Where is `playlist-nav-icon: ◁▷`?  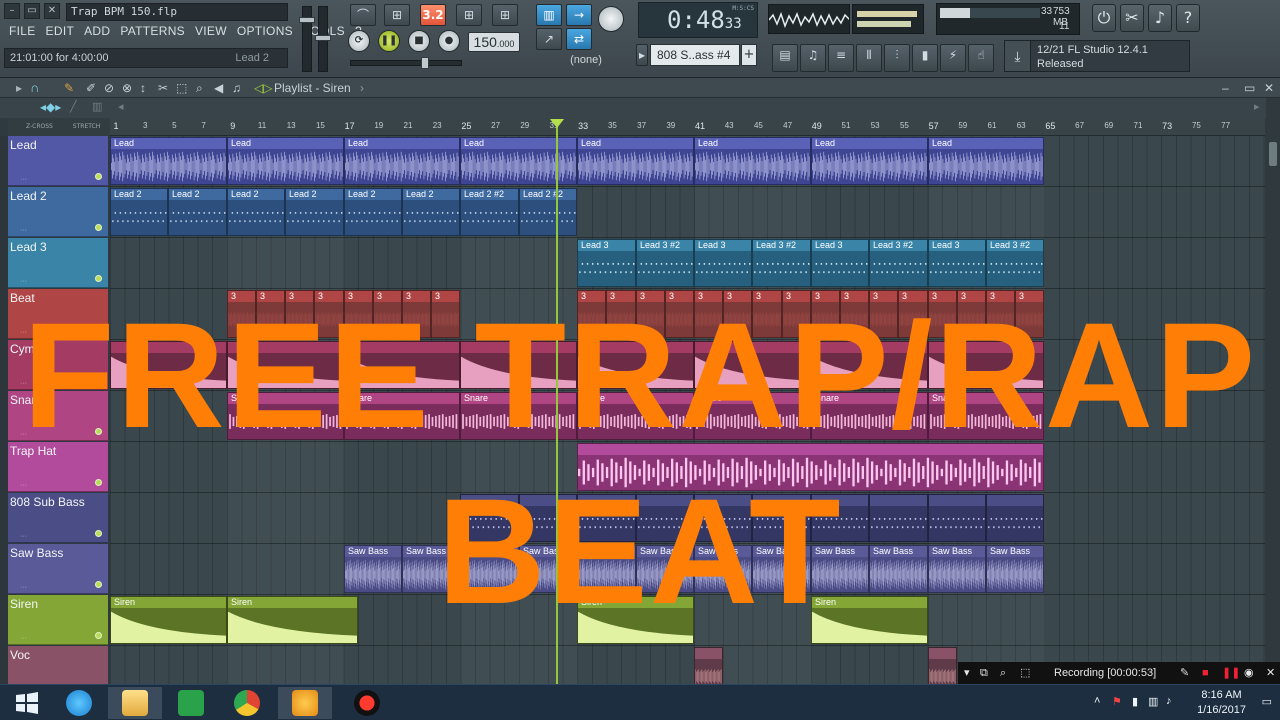 playlist-nav-icon: ◁▷ is located at coordinates (263, 88).